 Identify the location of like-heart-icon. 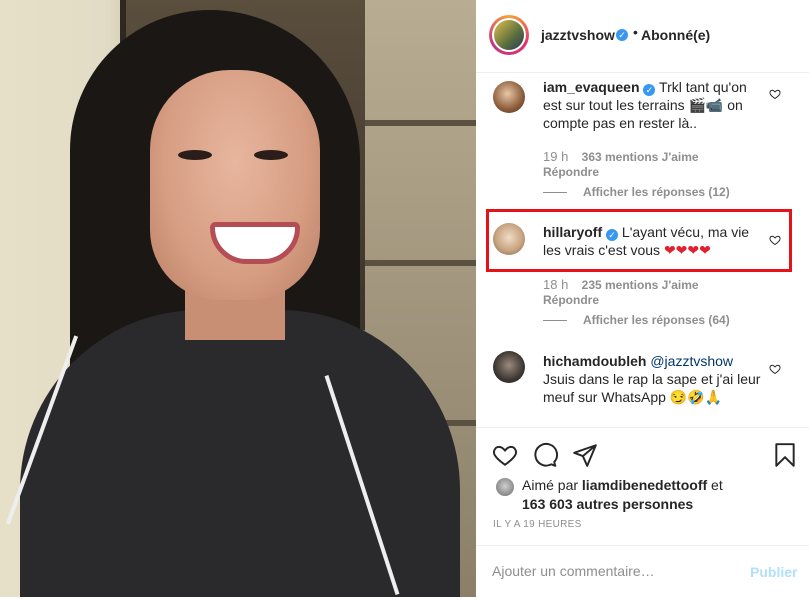
(505, 455).